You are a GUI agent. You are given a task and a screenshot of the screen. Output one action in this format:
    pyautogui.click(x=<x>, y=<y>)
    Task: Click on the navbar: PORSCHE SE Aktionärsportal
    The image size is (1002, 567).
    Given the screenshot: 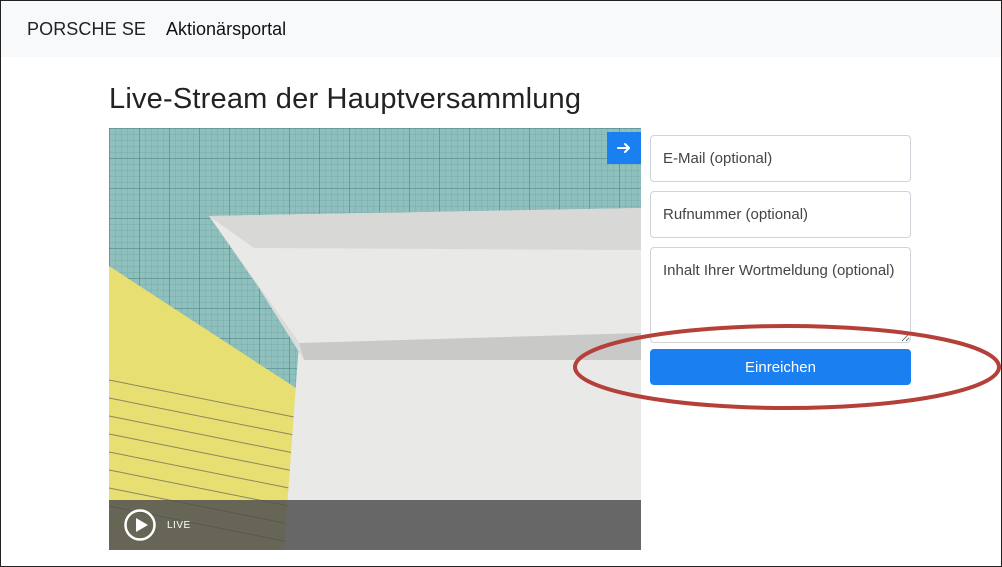 What is the action you would take?
    pyautogui.click(x=501, y=29)
    